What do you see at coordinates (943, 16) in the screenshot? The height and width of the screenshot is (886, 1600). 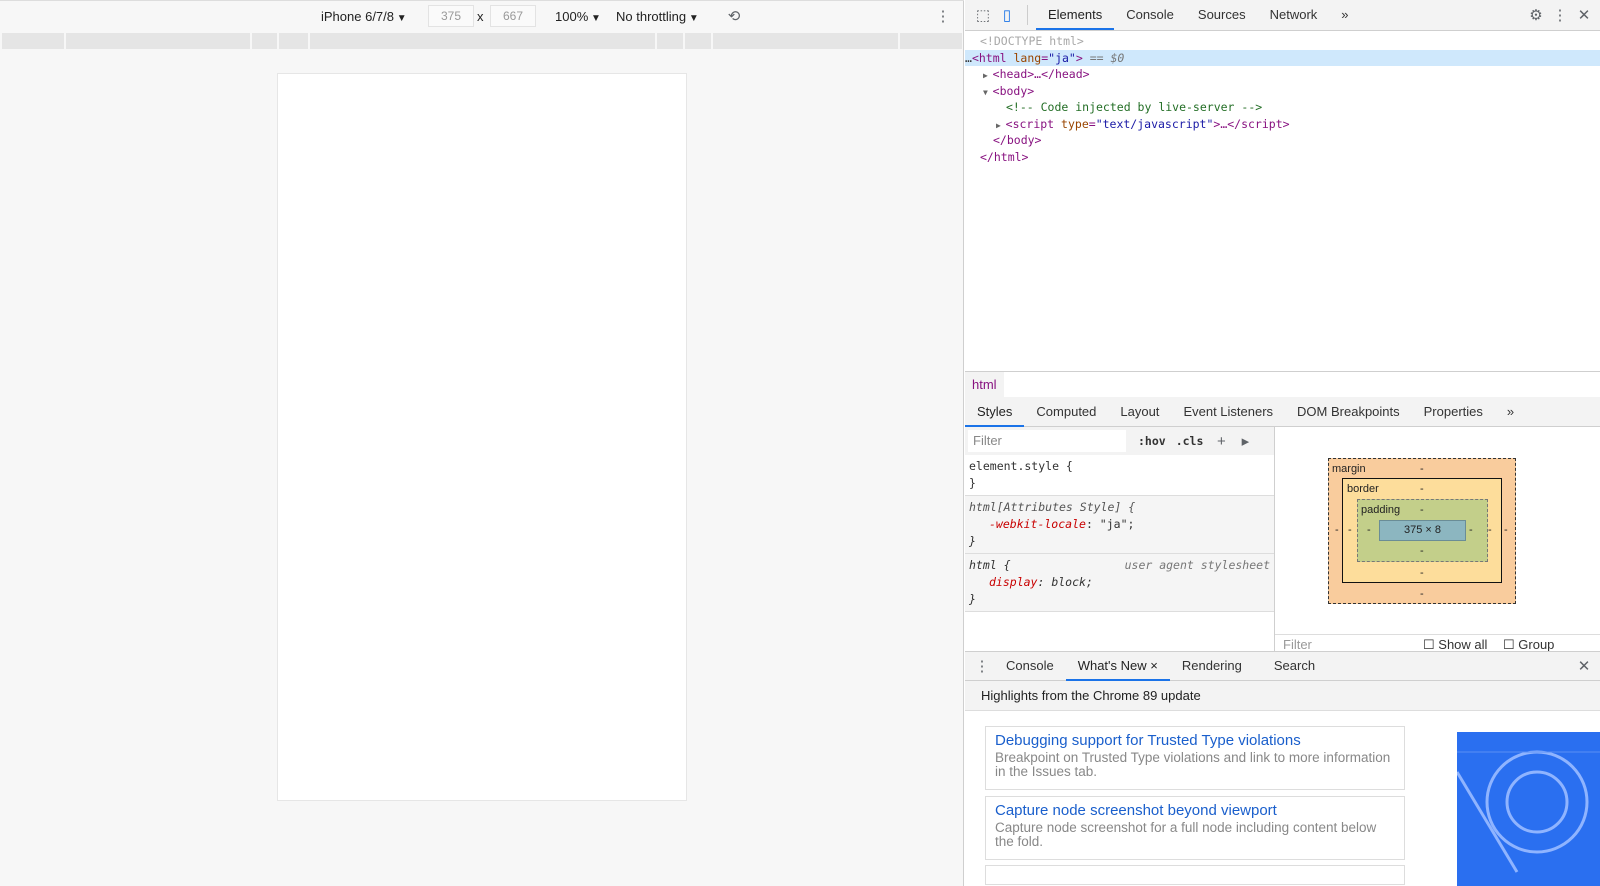 I see `more-options-icon: ⋮` at bounding box center [943, 16].